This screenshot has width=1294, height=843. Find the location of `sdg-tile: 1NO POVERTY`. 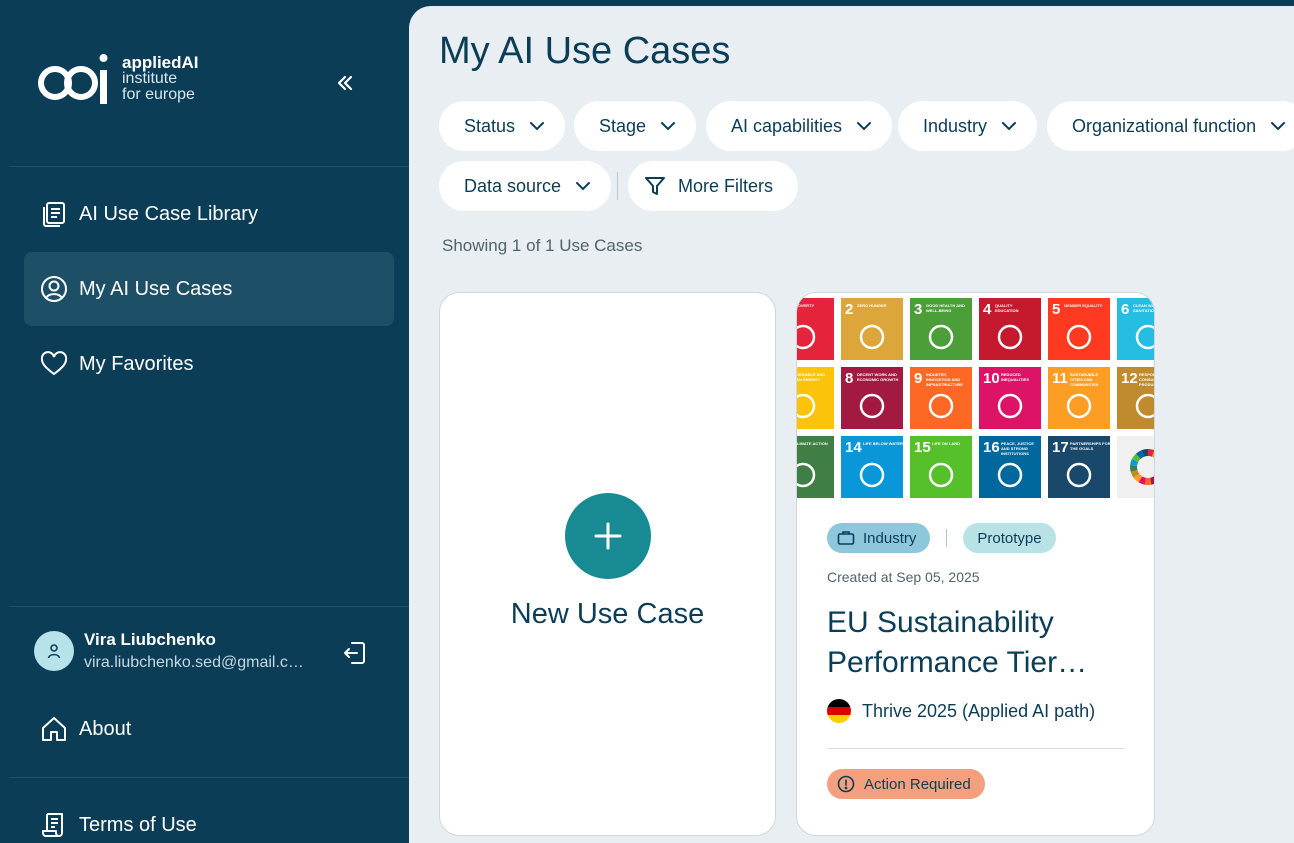

sdg-tile: 1NO POVERTY is located at coordinates (815, 329).